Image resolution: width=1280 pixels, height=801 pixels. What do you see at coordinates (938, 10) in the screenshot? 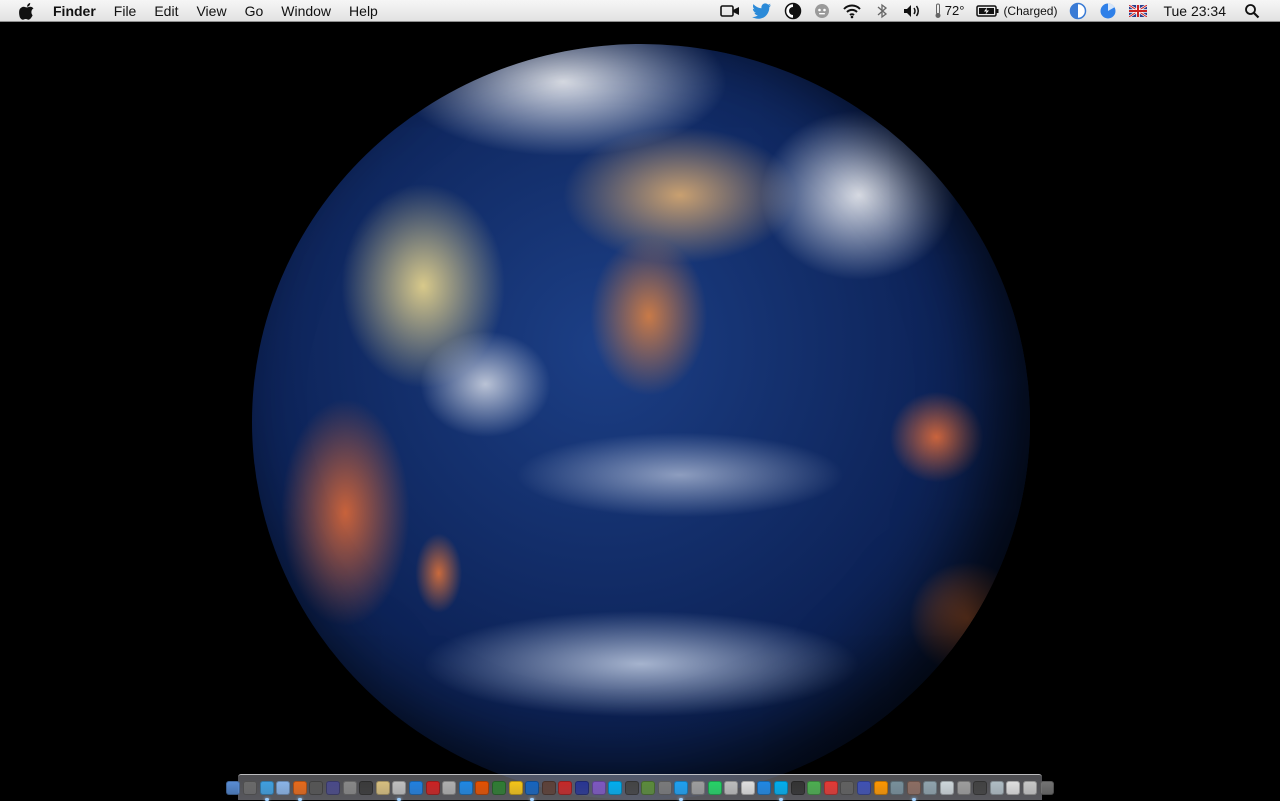
I see `thermometer-icon` at bounding box center [938, 10].